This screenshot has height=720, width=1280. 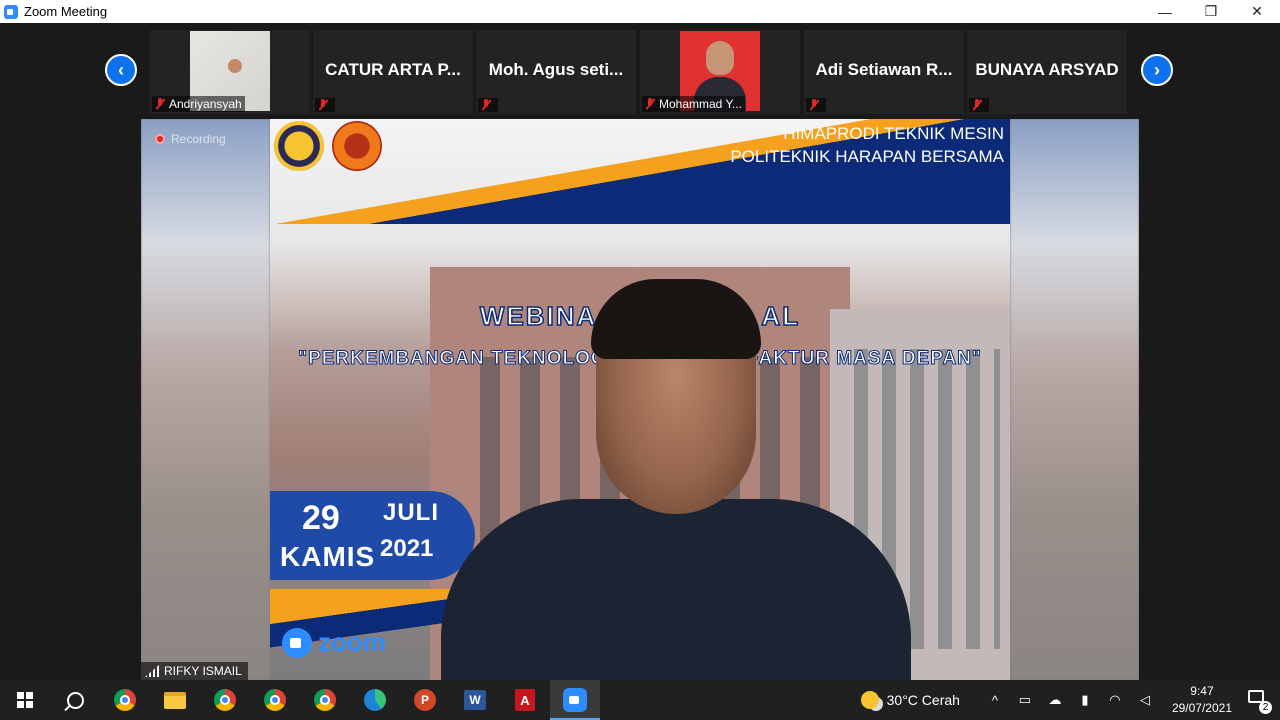 I want to click on folder-icon, so click(x=175, y=700).